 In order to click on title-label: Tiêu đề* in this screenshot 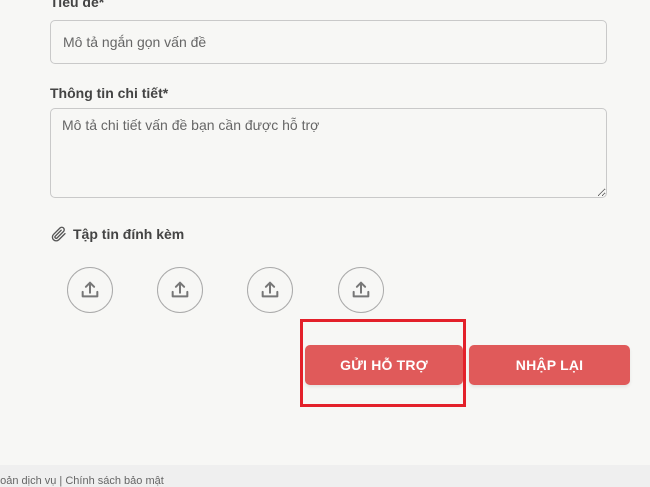, I will do `click(77, 5)`.